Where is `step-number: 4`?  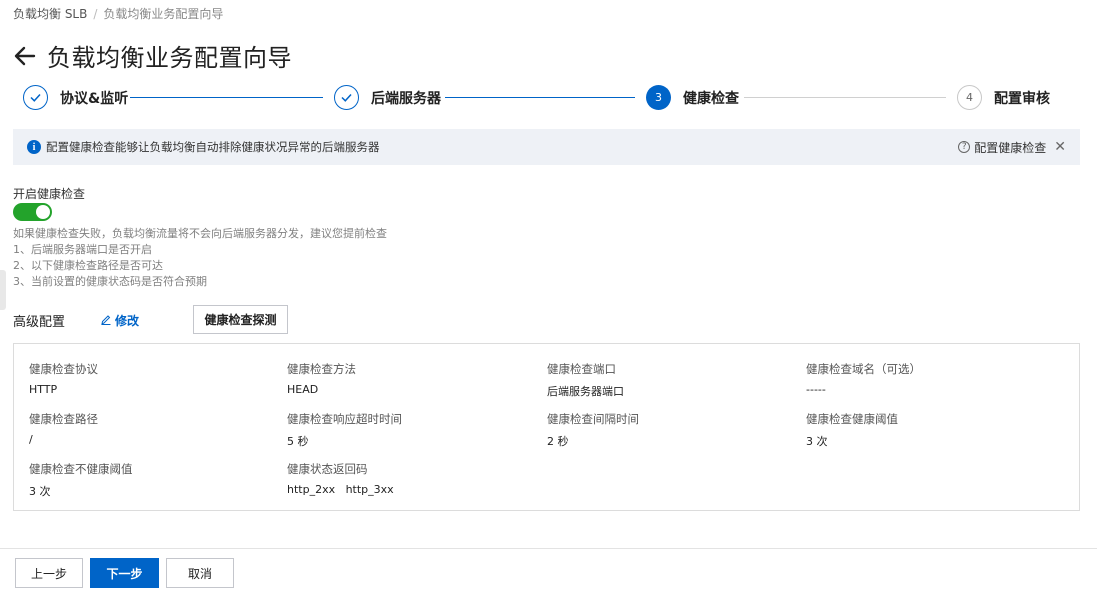 step-number: 4 is located at coordinates (969, 97).